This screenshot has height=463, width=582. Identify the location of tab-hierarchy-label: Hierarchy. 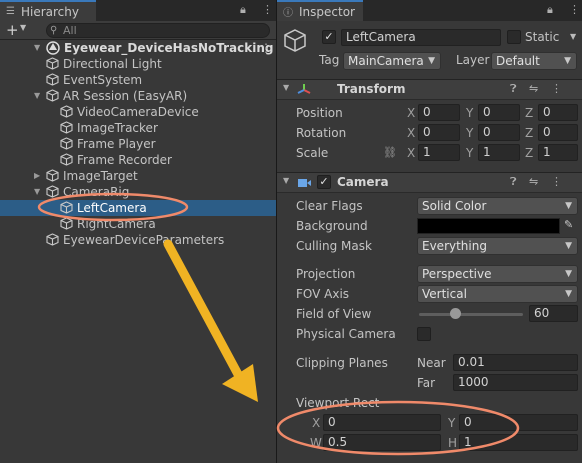
(49, 11).